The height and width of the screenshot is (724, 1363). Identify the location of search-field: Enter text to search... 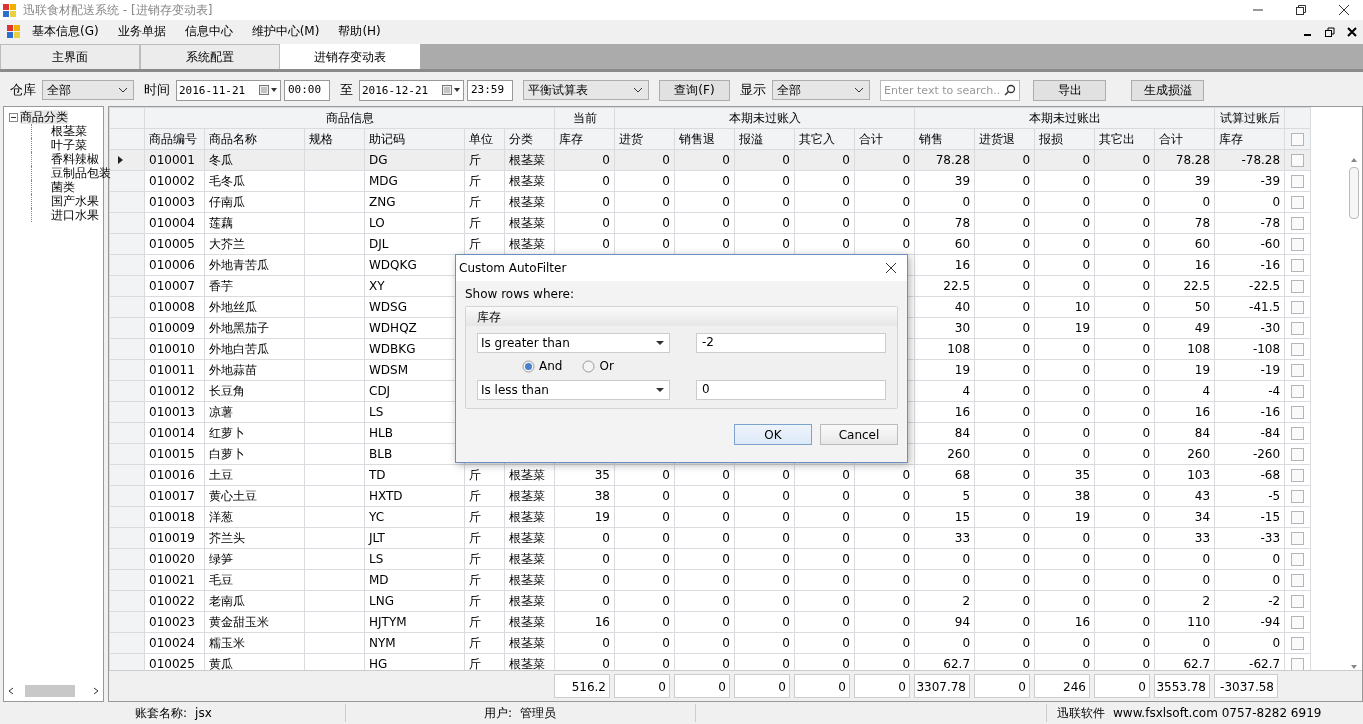
(950, 90).